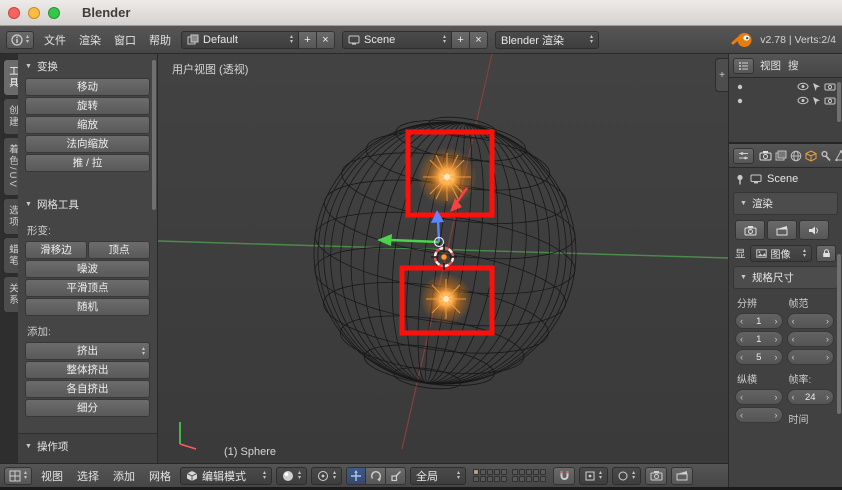 This screenshot has width=842, height=490. Describe the element at coordinates (814, 230) in the screenshot. I see `render-audio-button` at that location.